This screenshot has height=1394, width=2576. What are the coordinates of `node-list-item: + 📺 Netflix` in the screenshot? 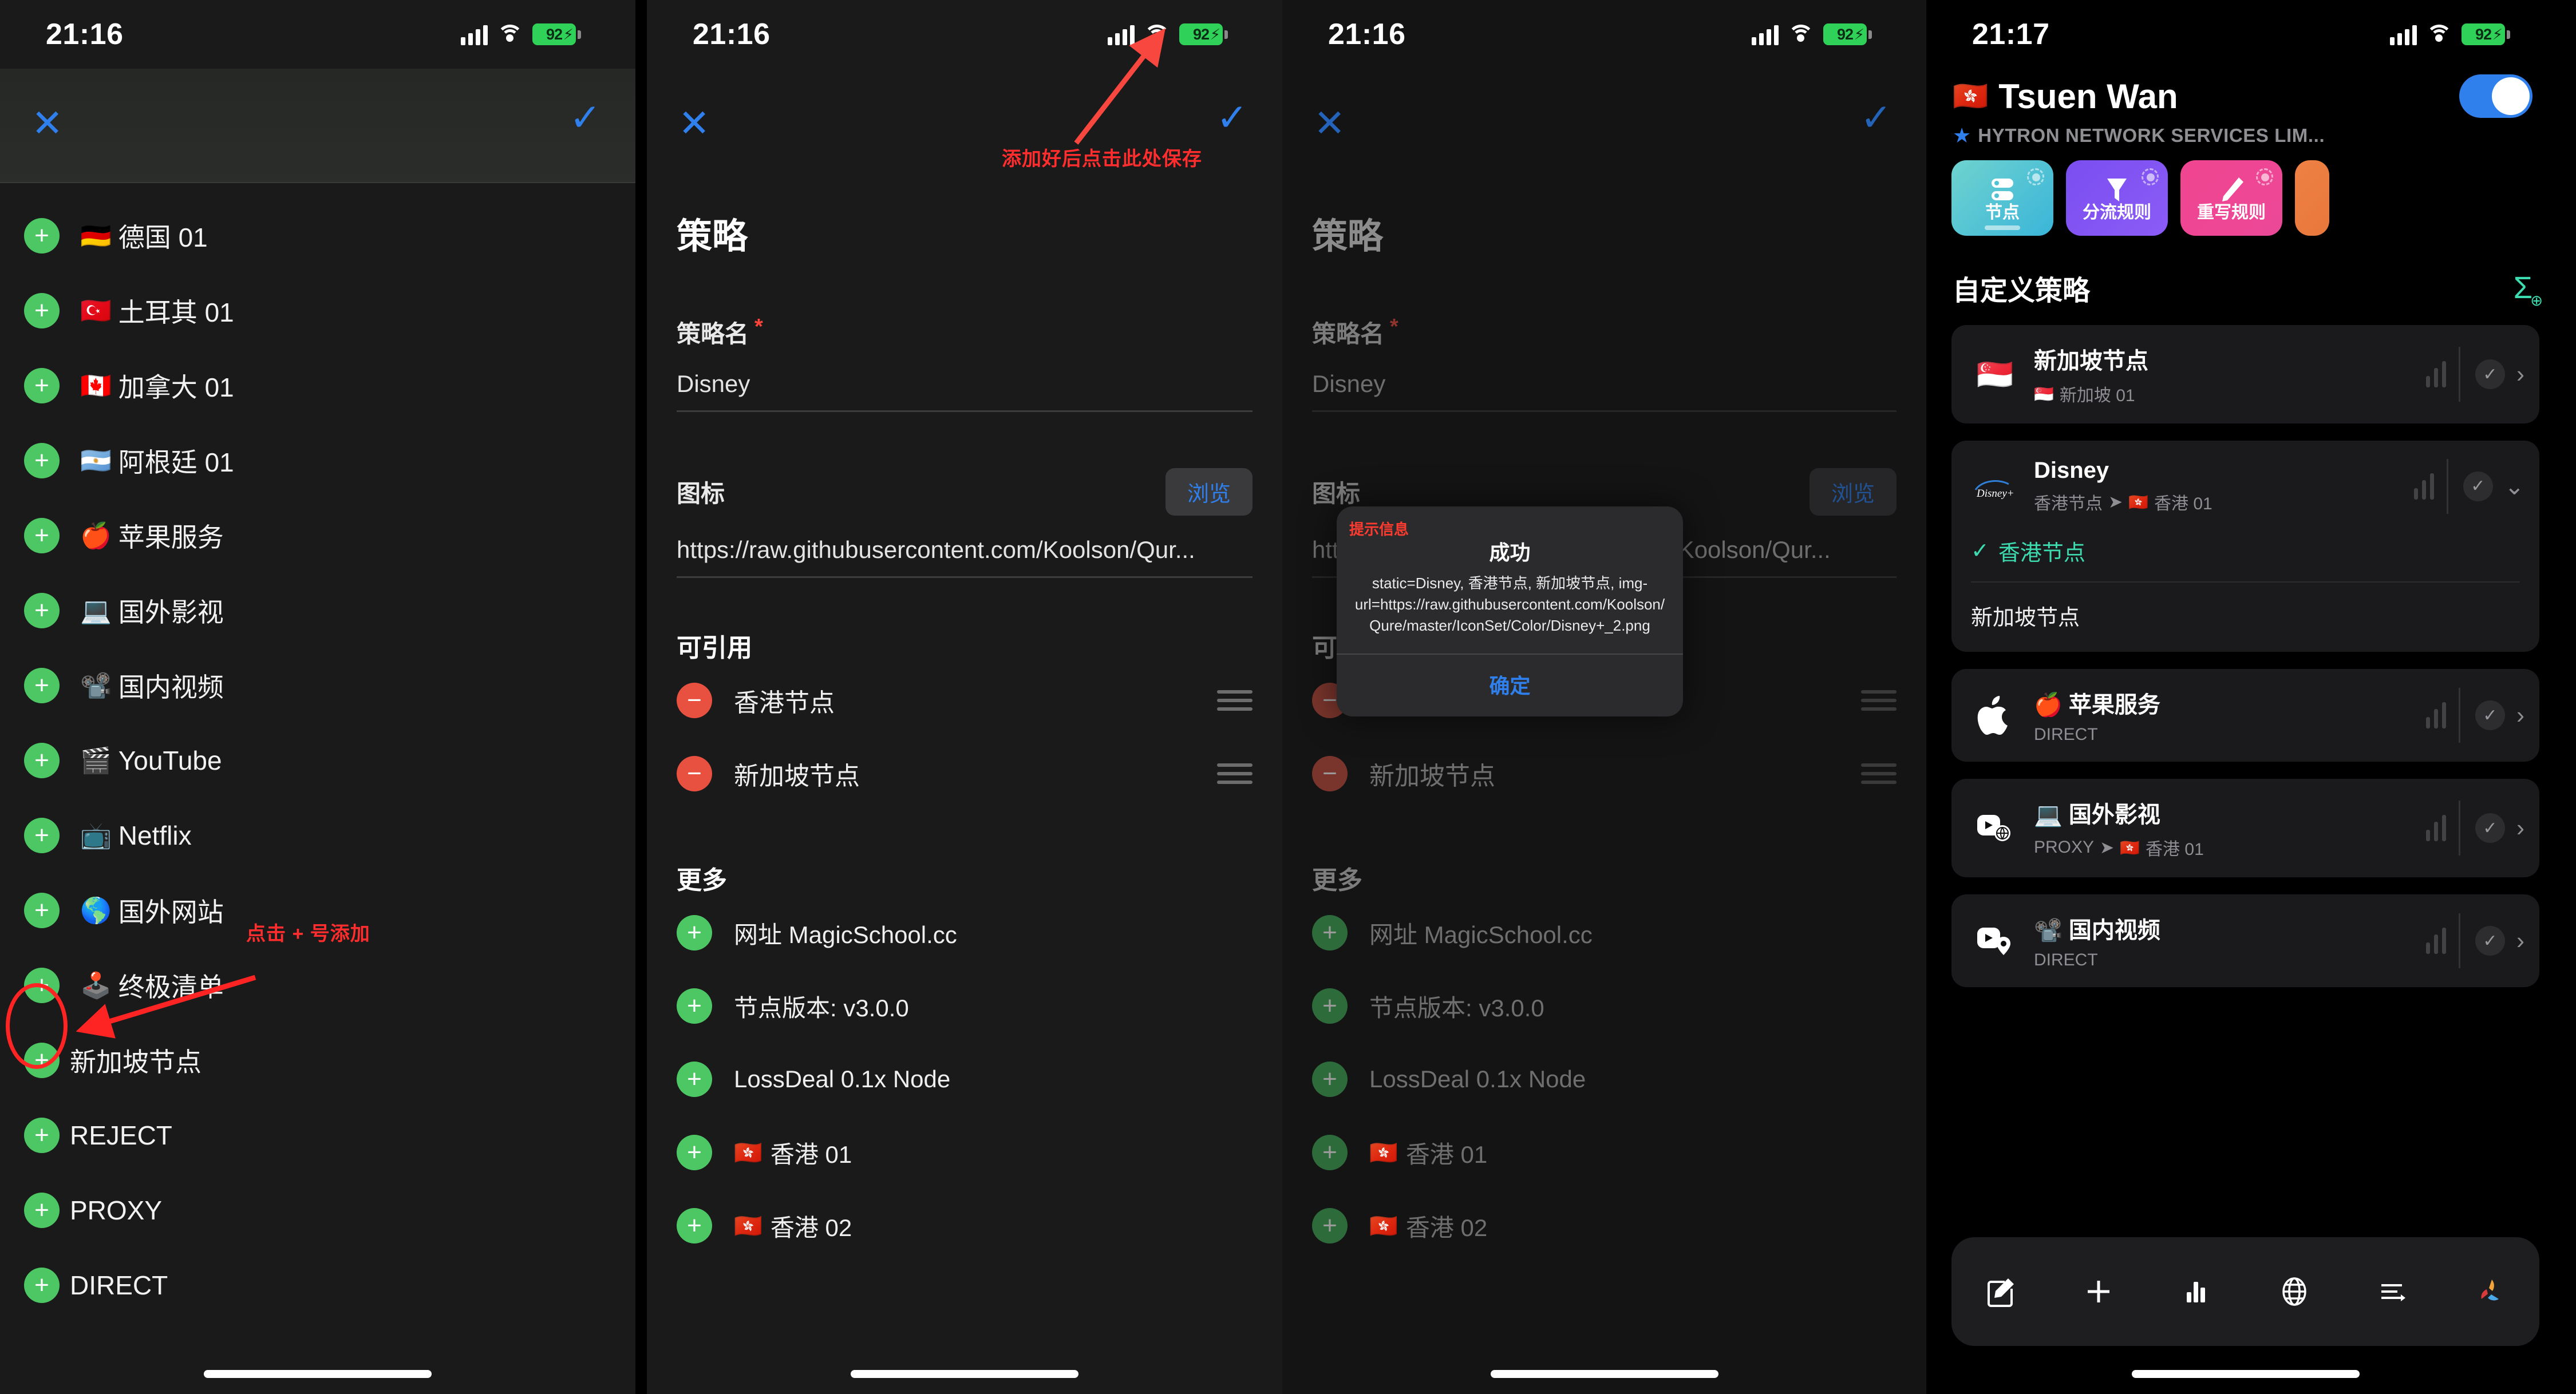 It's located at (317, 835).